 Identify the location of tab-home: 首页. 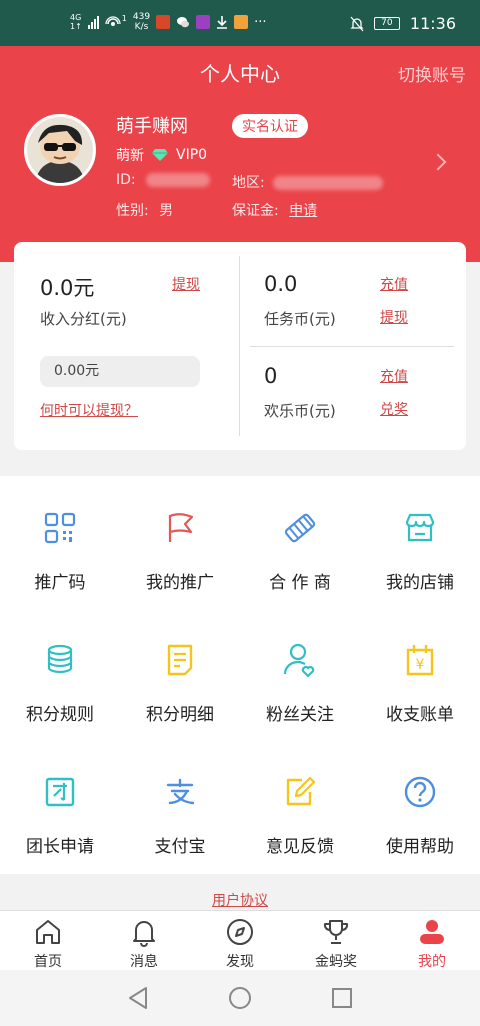
(48, 941).